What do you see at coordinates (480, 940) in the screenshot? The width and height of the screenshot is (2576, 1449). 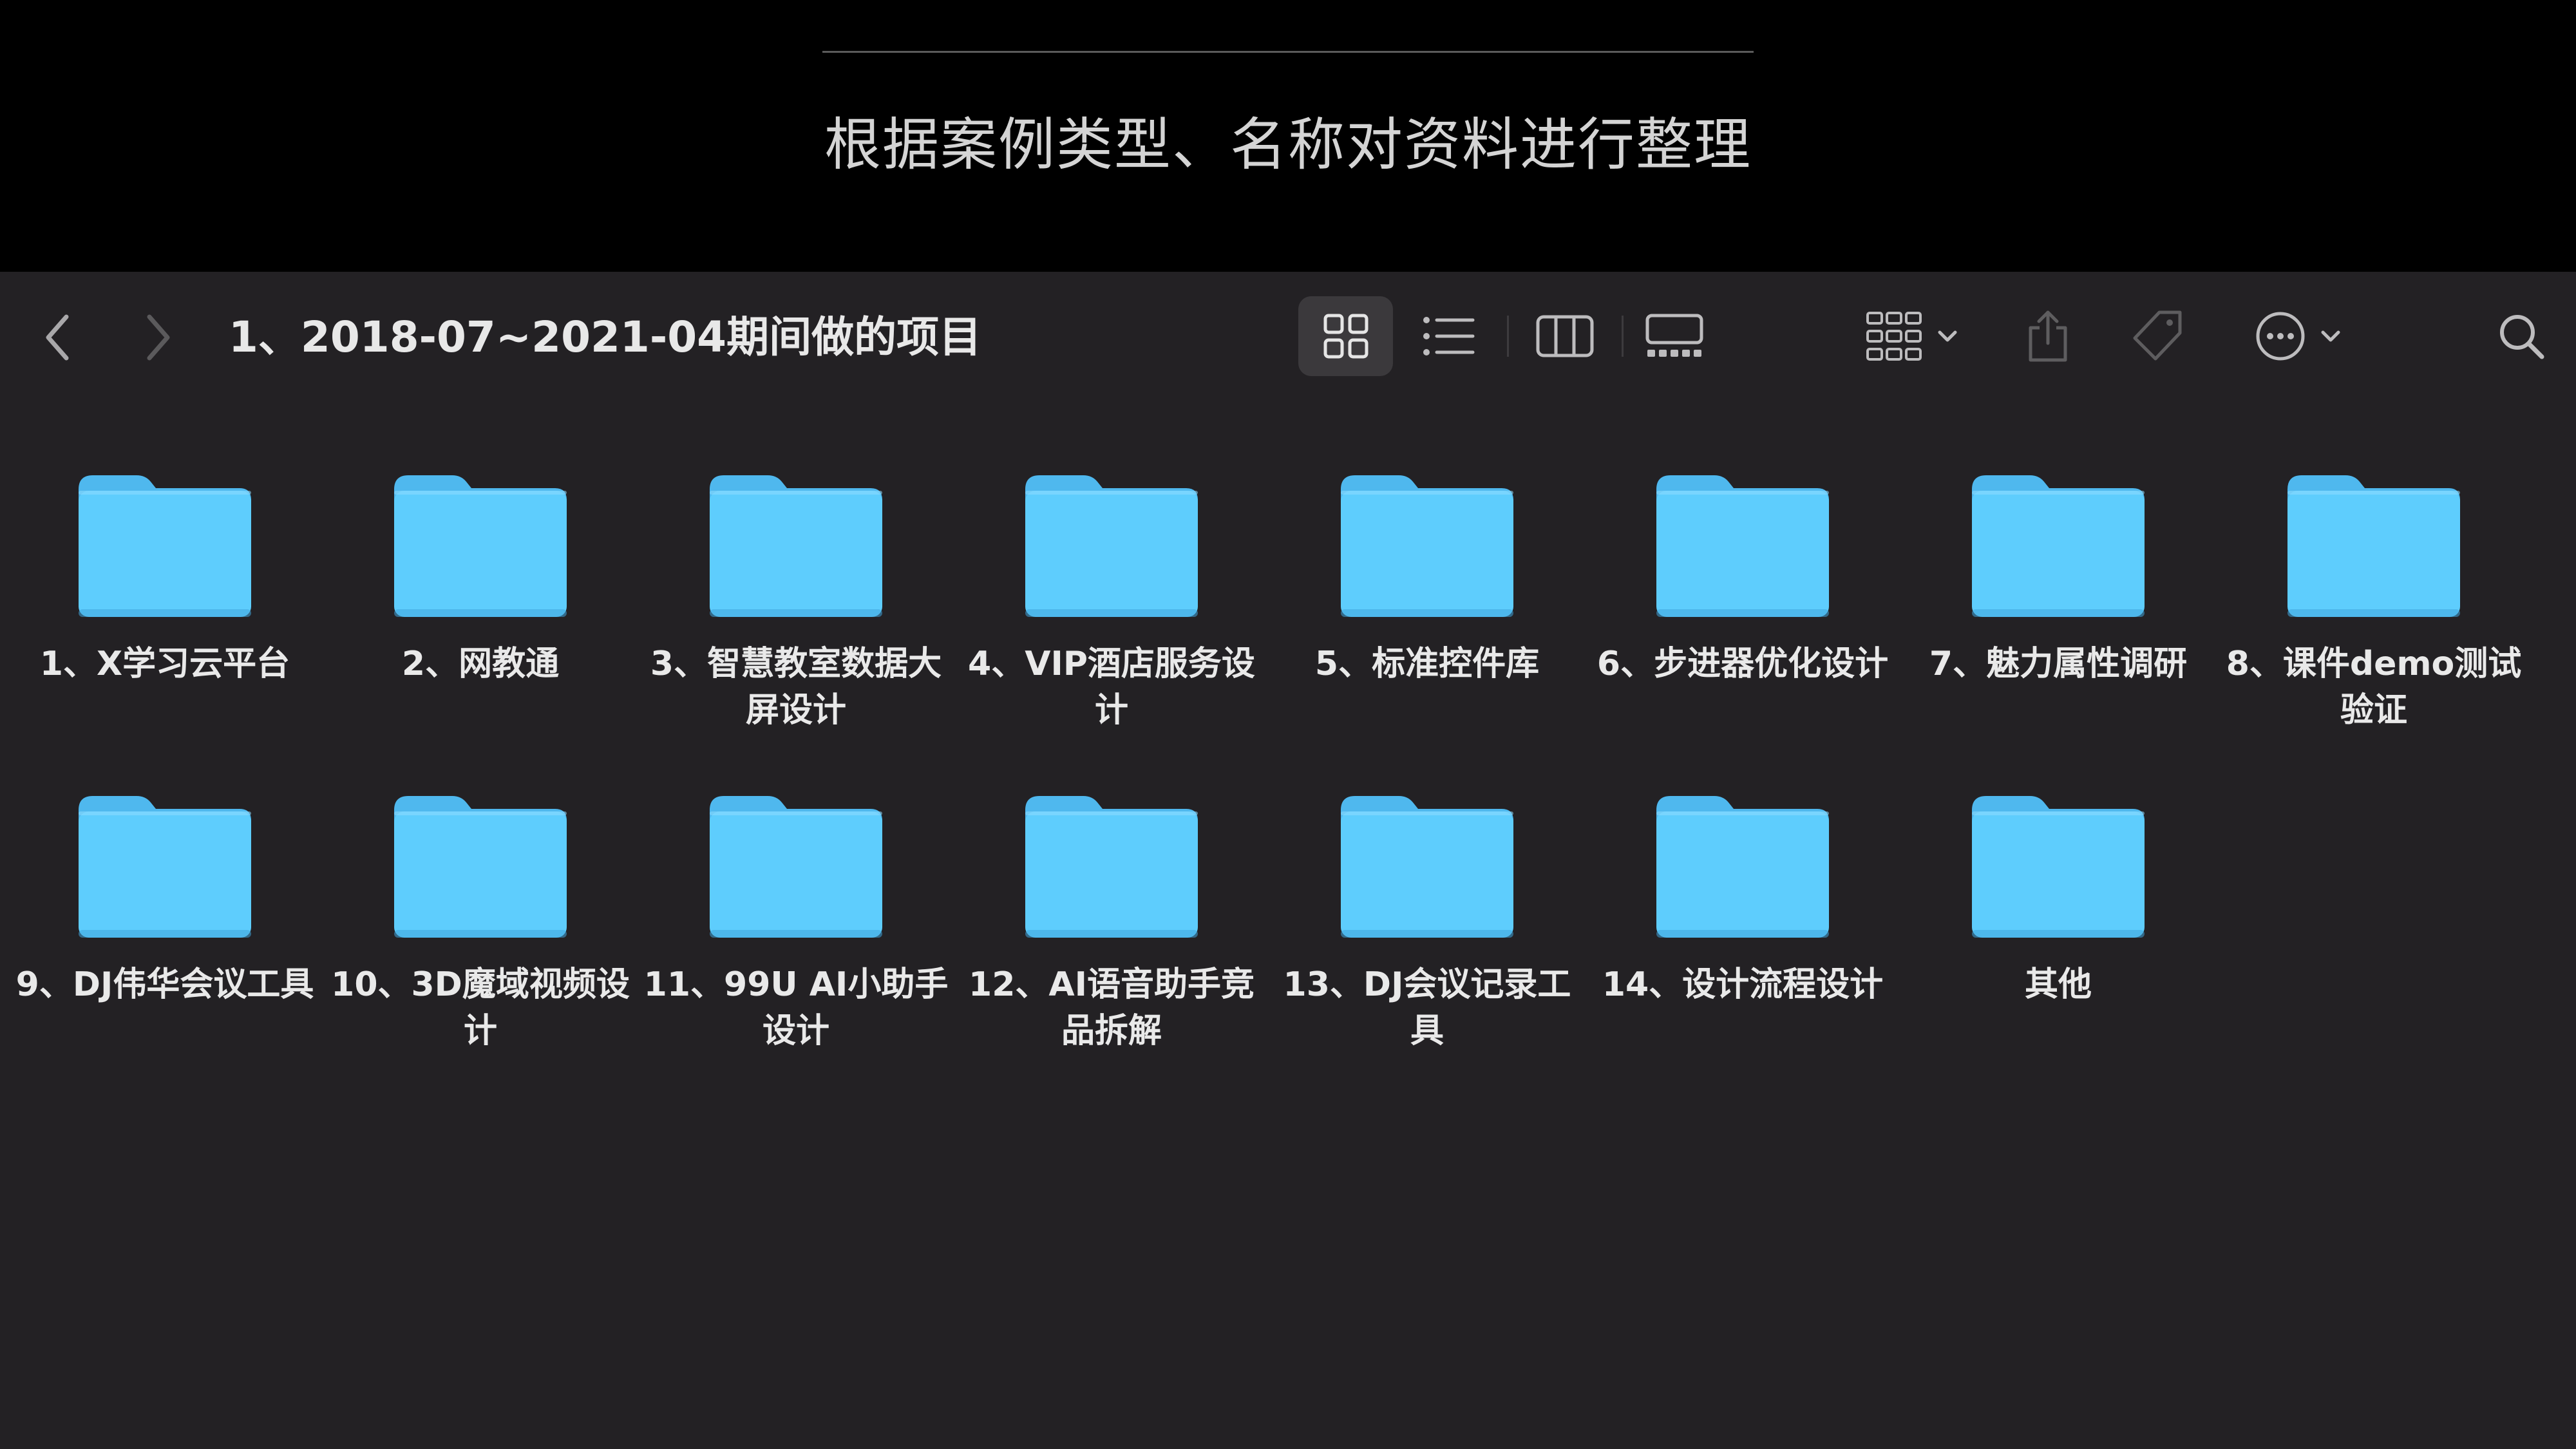 I see `folder-item: 10、3D魔域视频设计` at bounding box center [480, 940].